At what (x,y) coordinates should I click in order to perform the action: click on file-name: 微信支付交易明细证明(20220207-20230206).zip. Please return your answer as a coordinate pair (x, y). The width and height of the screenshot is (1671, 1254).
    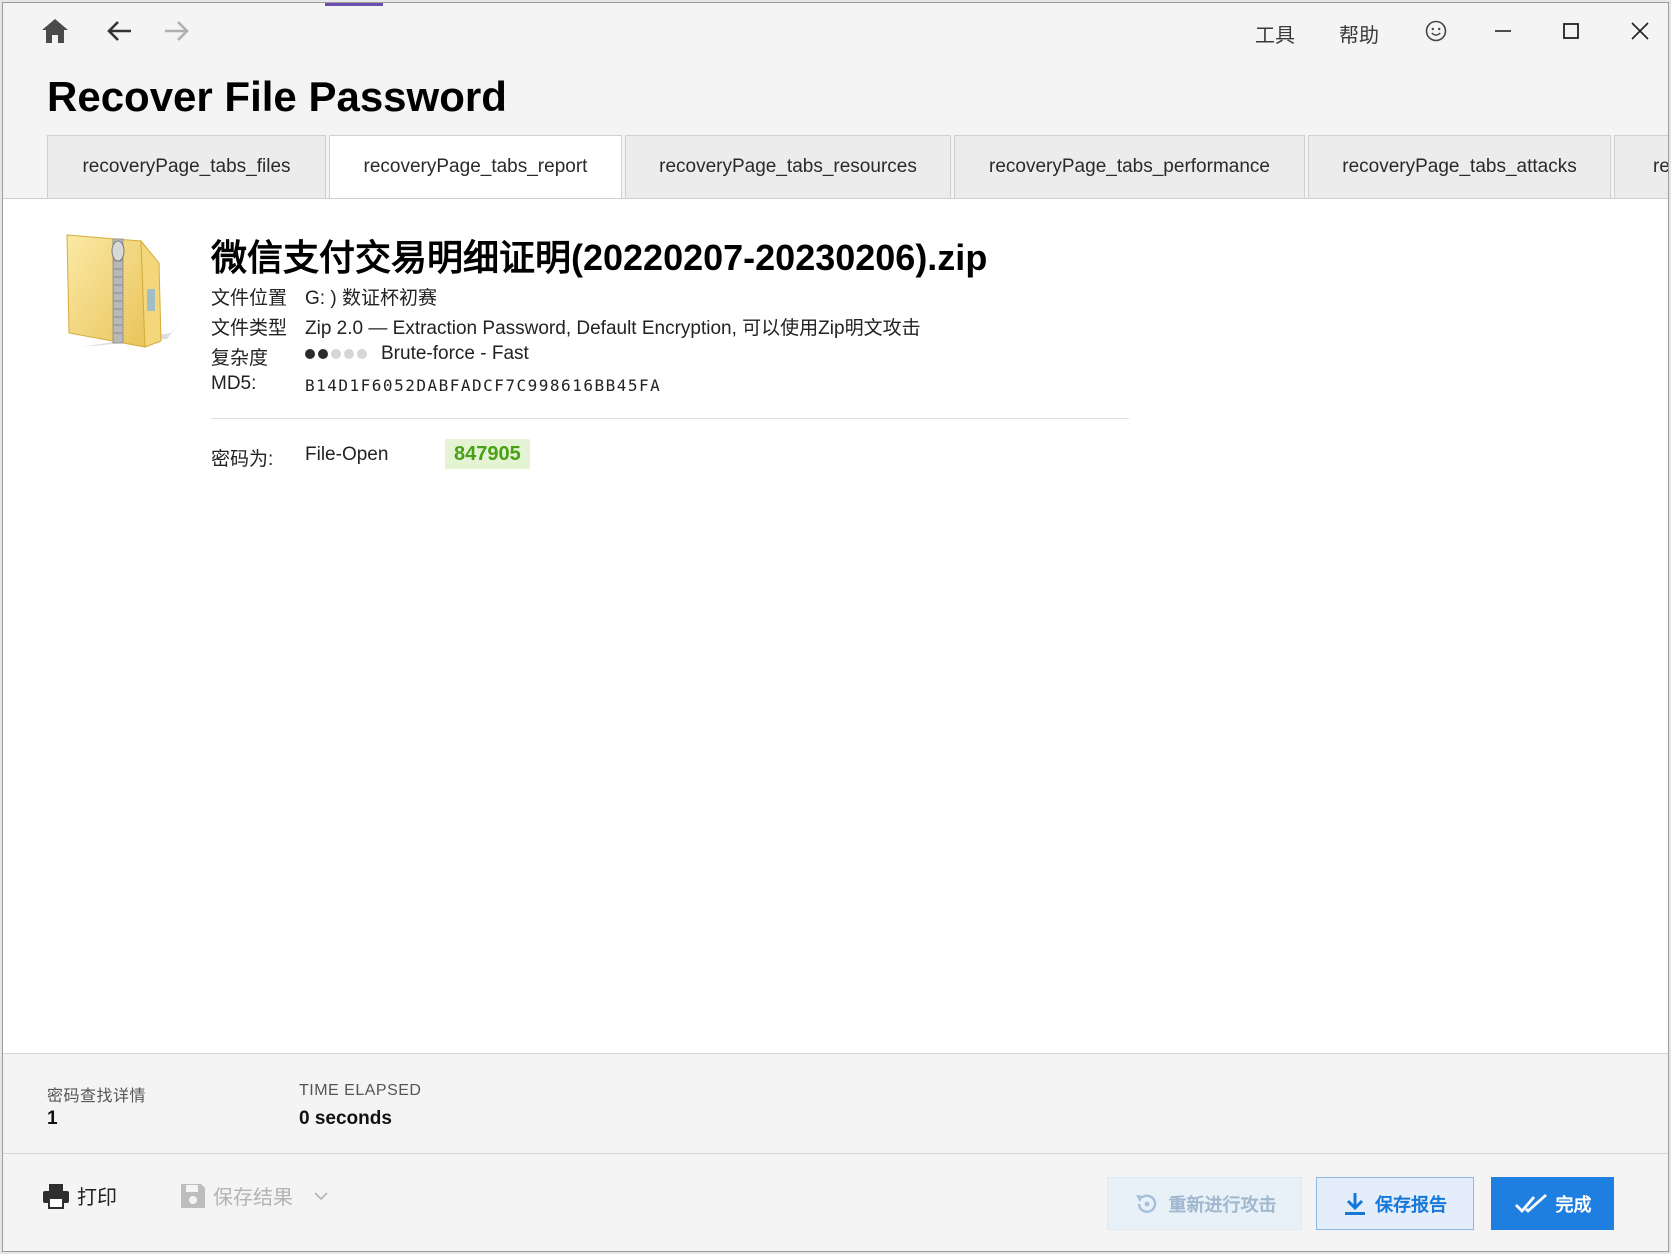
    Looking at the image, I should click on (599, 257).